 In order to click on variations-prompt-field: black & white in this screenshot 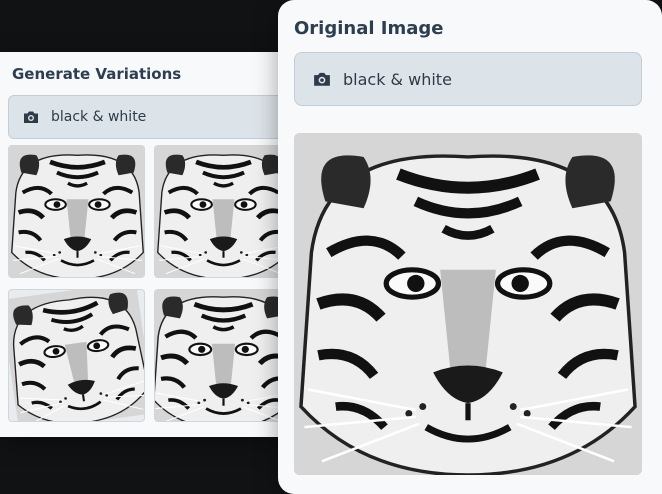, I will do `click(154, 117)`.